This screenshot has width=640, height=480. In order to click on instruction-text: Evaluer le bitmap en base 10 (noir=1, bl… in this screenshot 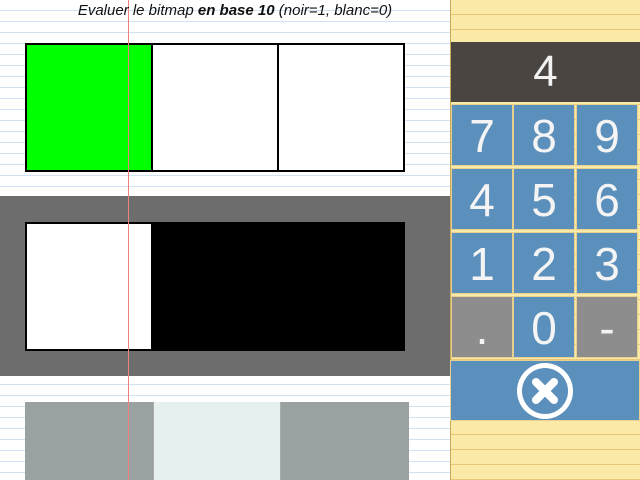, I will do `click(225, 10)`.